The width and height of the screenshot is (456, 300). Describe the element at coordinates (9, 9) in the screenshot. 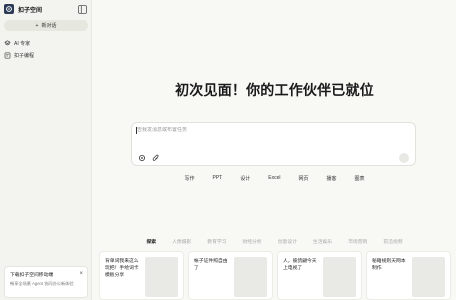

I see `logo-icon` at that location.